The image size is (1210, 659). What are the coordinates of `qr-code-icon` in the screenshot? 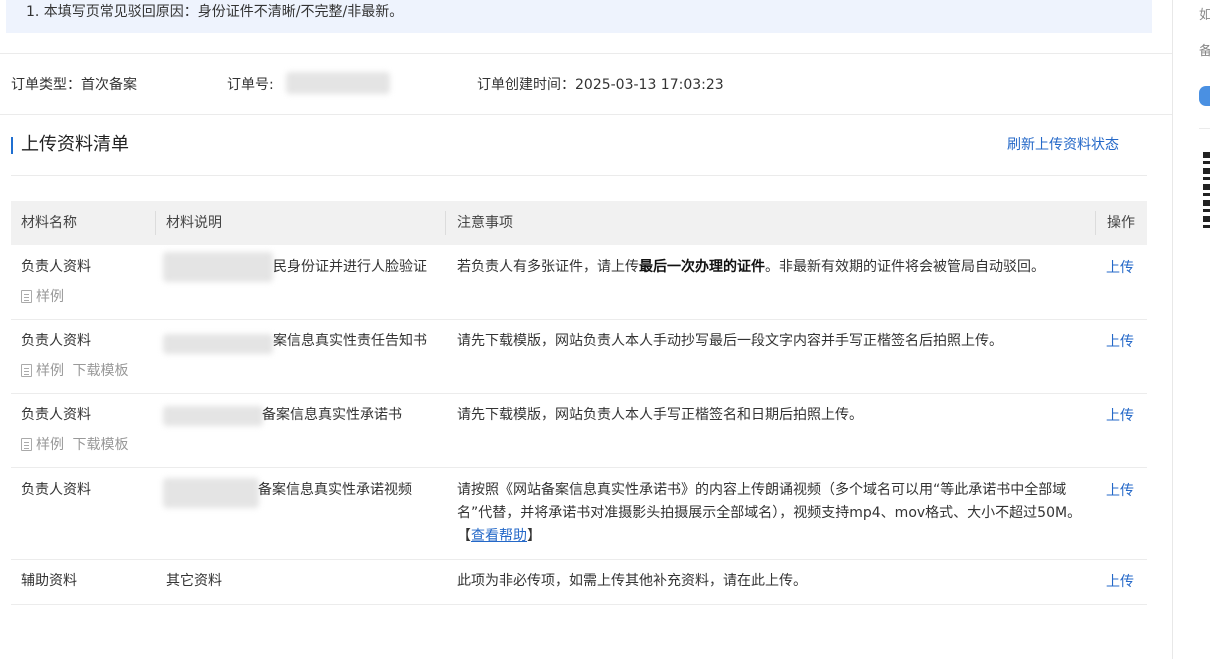 It's located at (1206, 191).